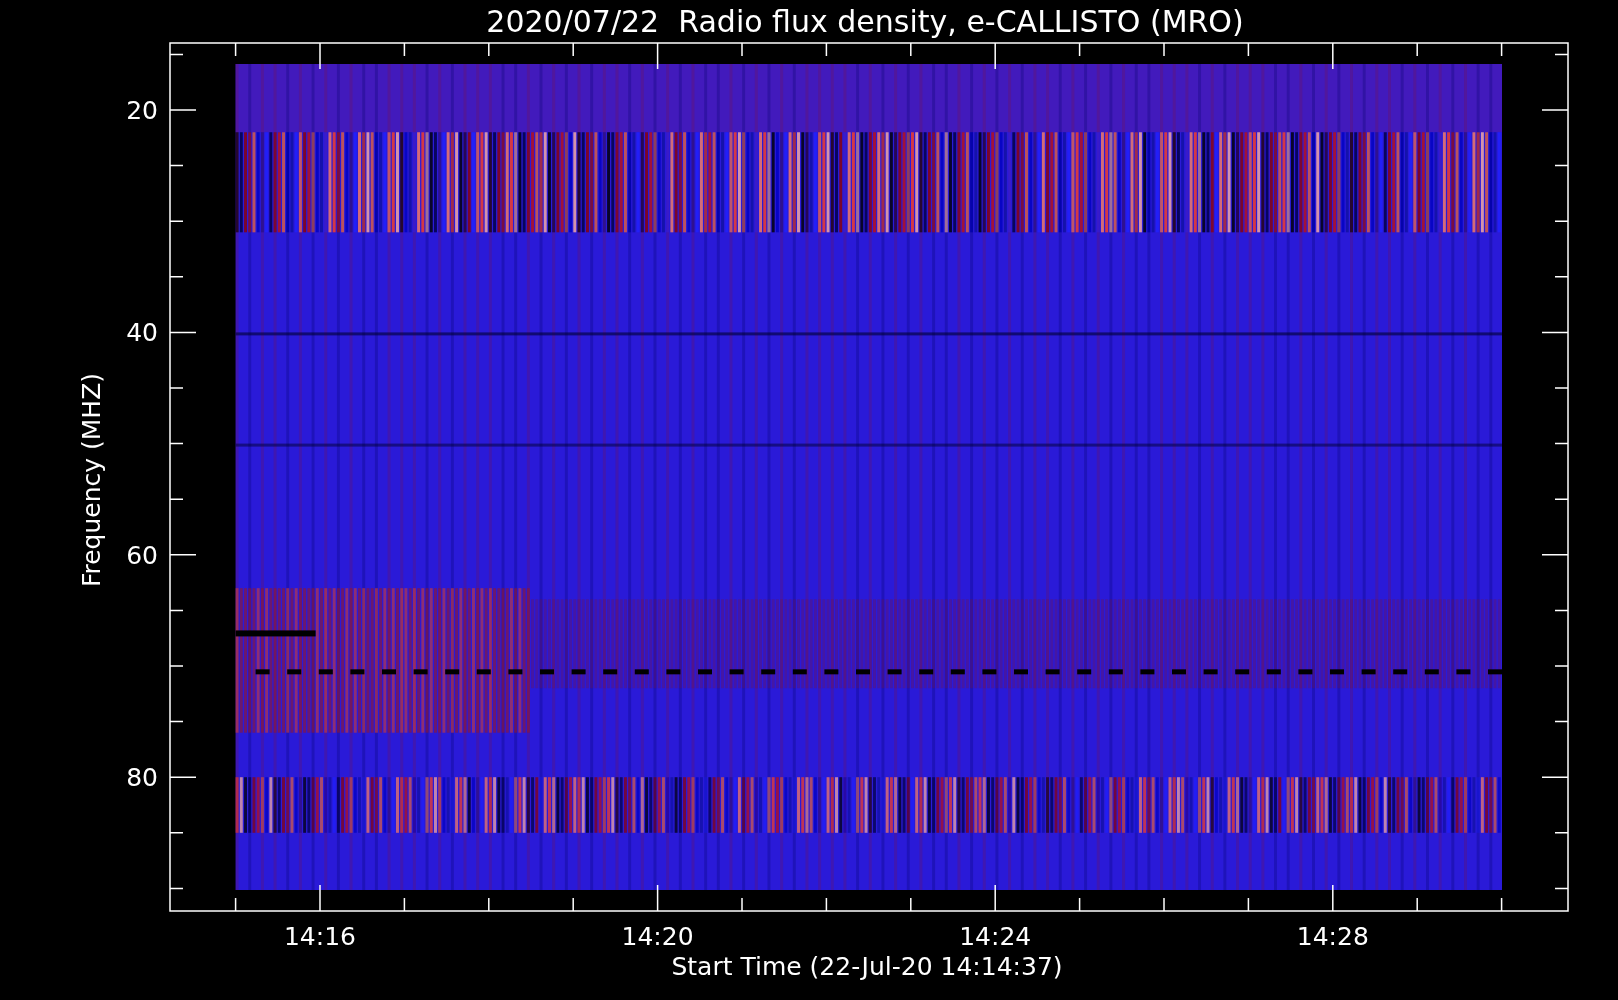  What do you see at coordinates (867, 966) in the screenshot?
I see `x-axis-label: Start Time (22-Jul-20 14:14:37)` at bounding box center [867, 966].